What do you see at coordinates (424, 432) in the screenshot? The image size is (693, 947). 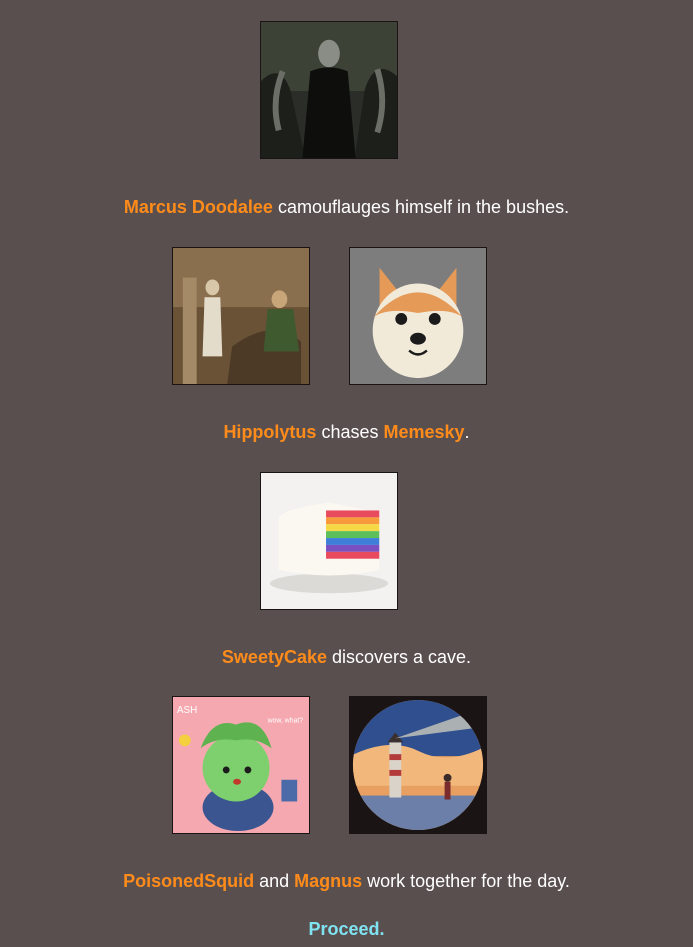 I see `tribute-name: Memesky` at bounding box center [424, 432].